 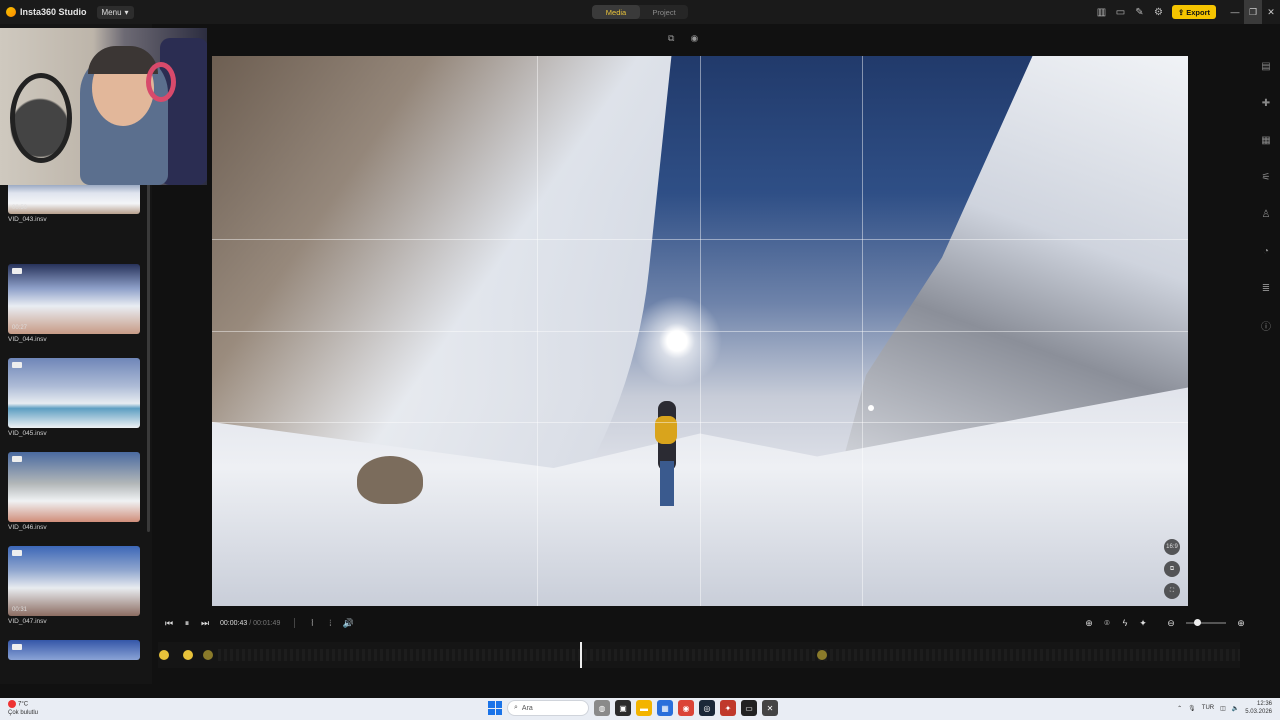 What do you see at coordinates (1266, 251) in the screenshot?
I see `speed-icon: ◔` at bounding box center [1266, 251].